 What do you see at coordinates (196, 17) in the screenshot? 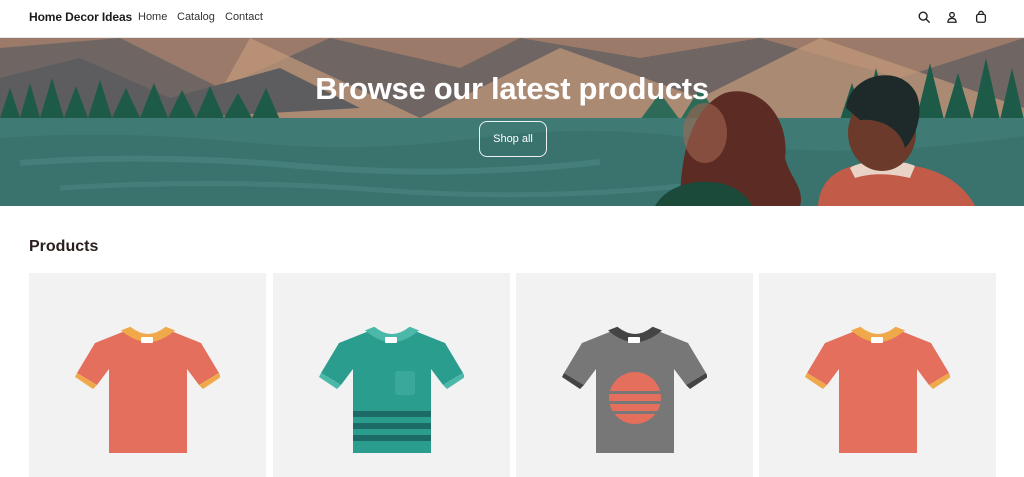
I see `nav-catalog: Catalog` at bounding box center [196, 17].